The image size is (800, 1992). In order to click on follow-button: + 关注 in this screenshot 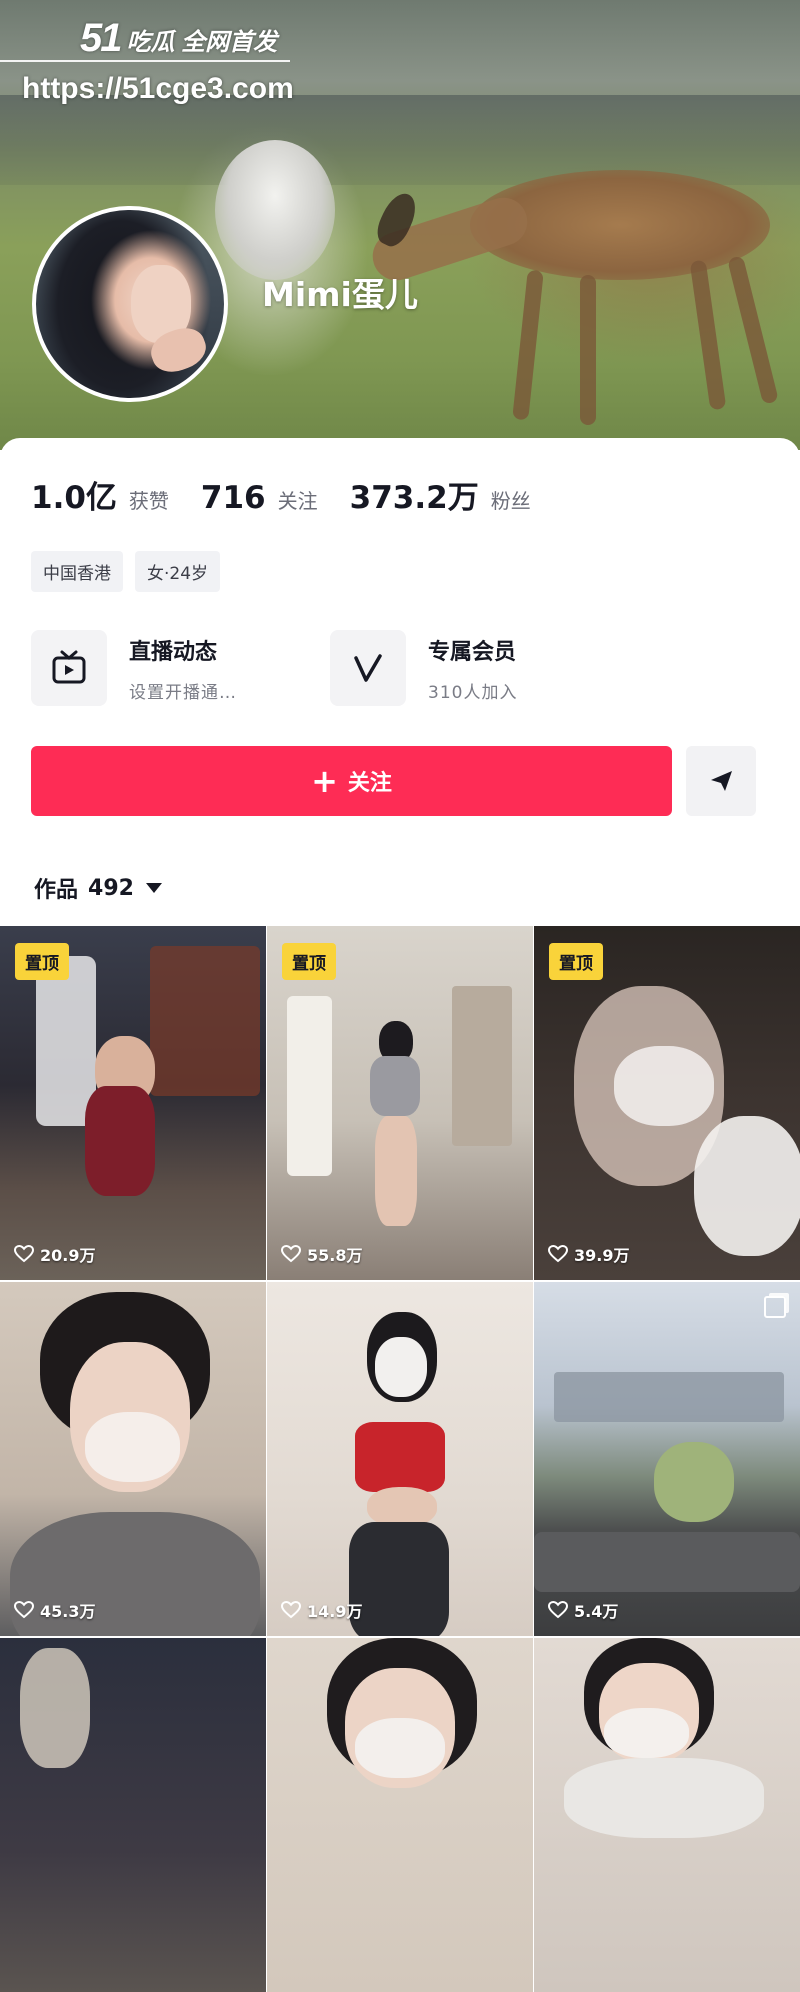, I will do `click(351, 781)`.